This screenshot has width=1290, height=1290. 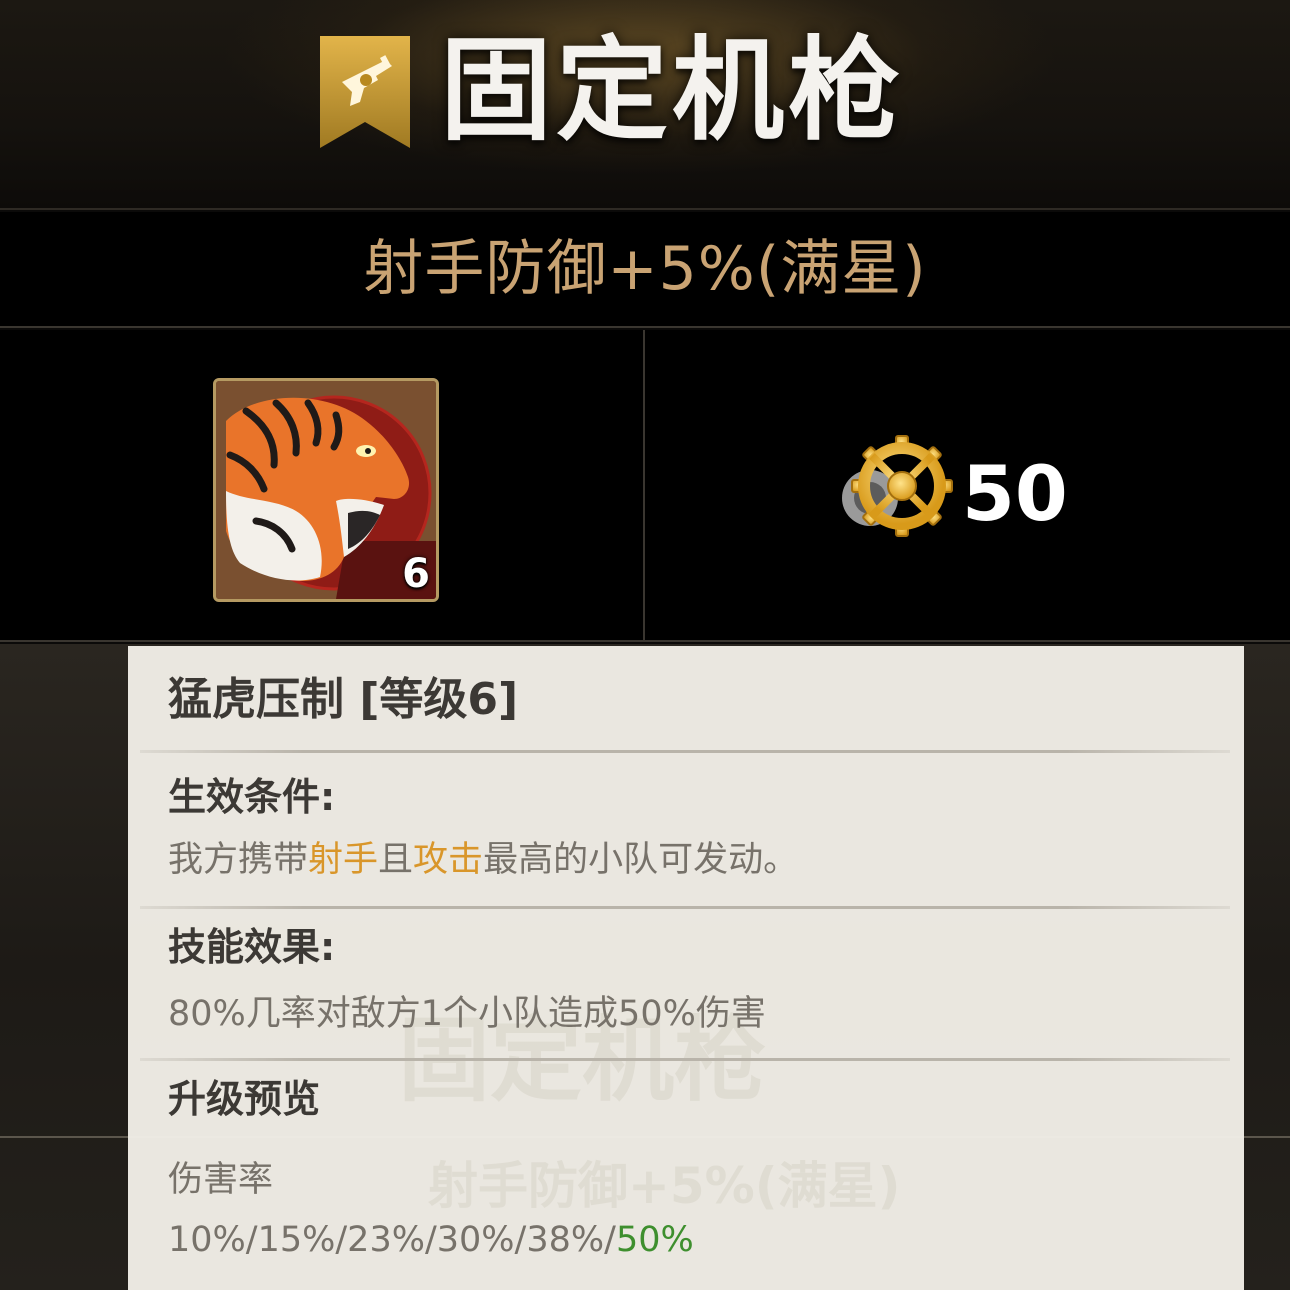 I want to click on set-bonus-text: 射手防御+5%(满星), so click(x=645, y=269).